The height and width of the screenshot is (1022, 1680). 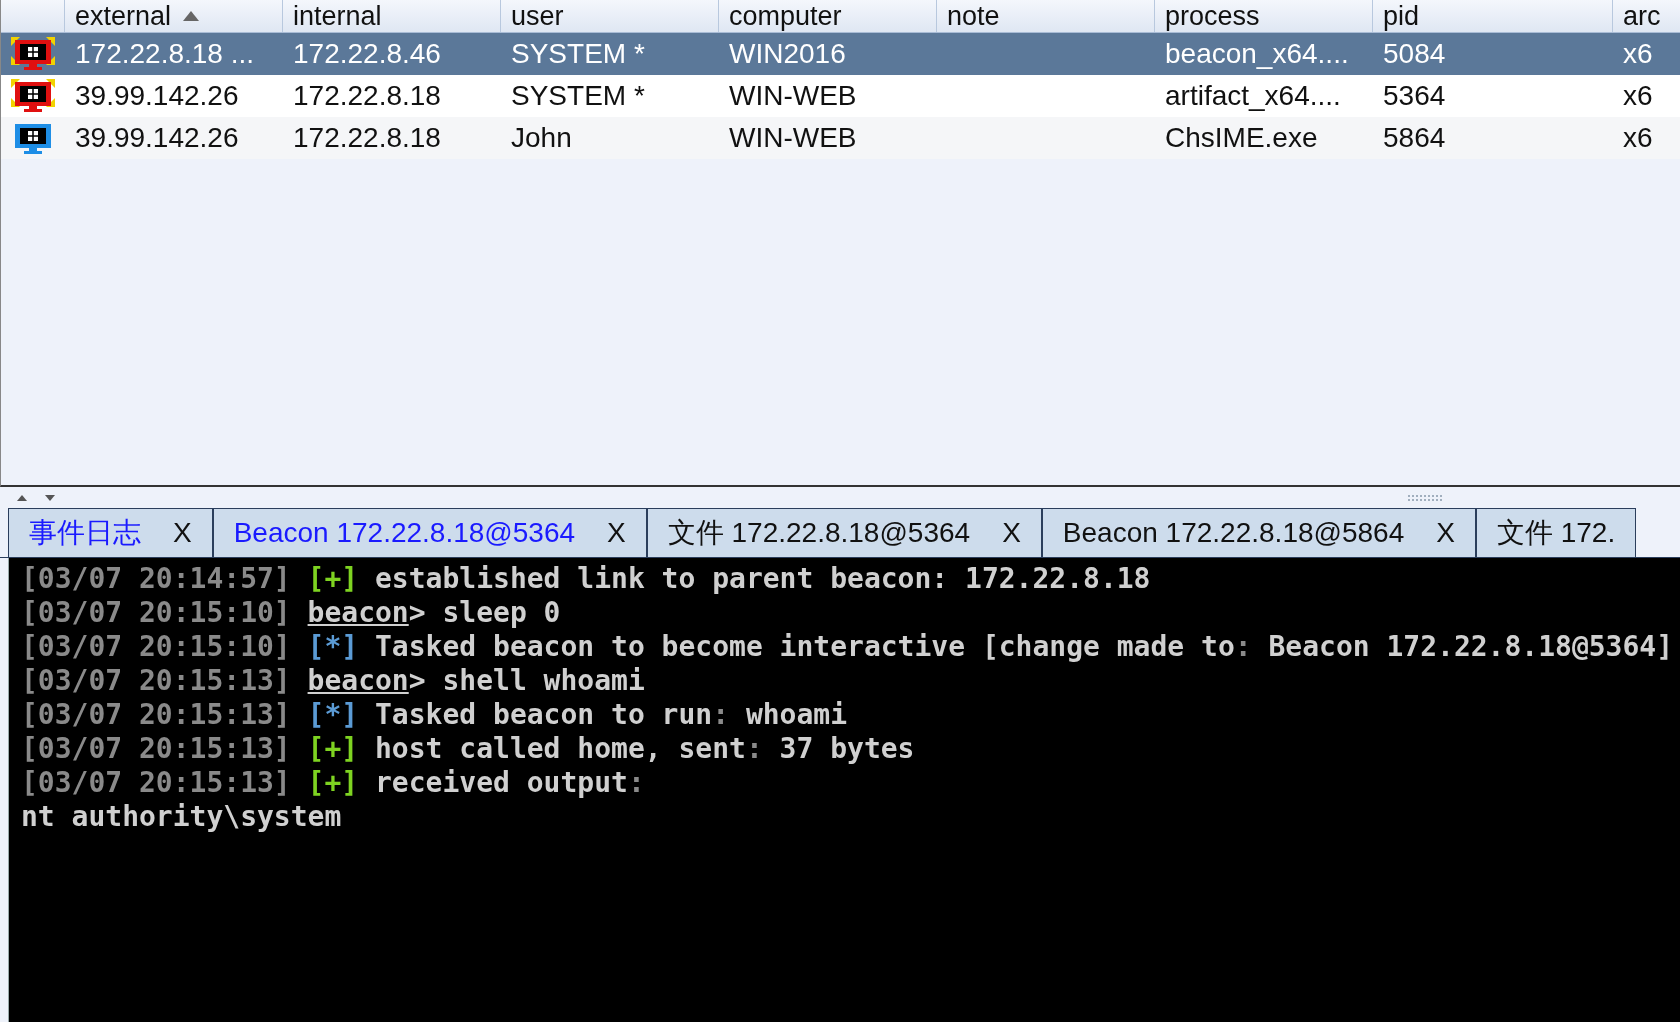 I want to click on table-cell: 172.22.8.46, so click(x=367, y=53).